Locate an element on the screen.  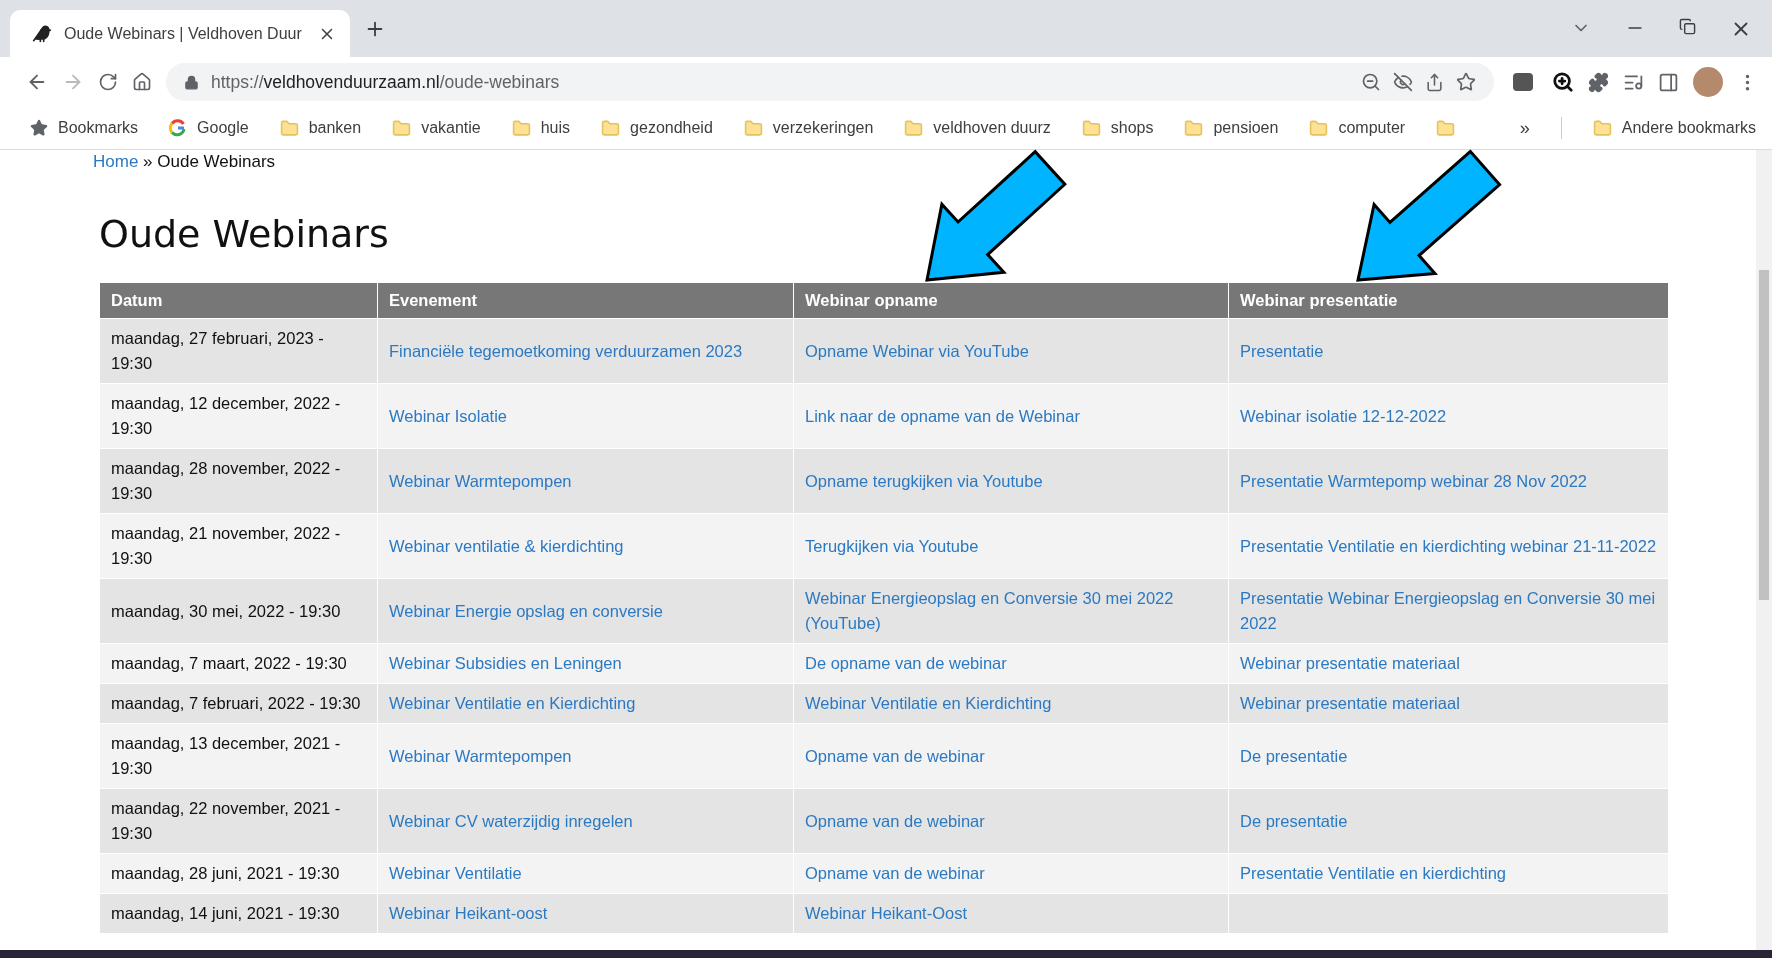
bookmarks-overflow: » is located at coordinates (1524, 128).